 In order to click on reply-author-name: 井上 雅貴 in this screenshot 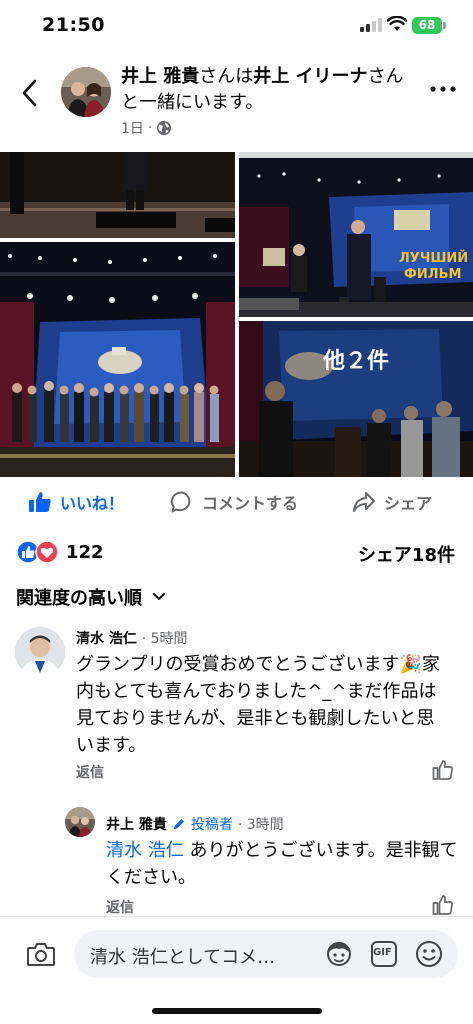, I will do `click(136, 824)`.